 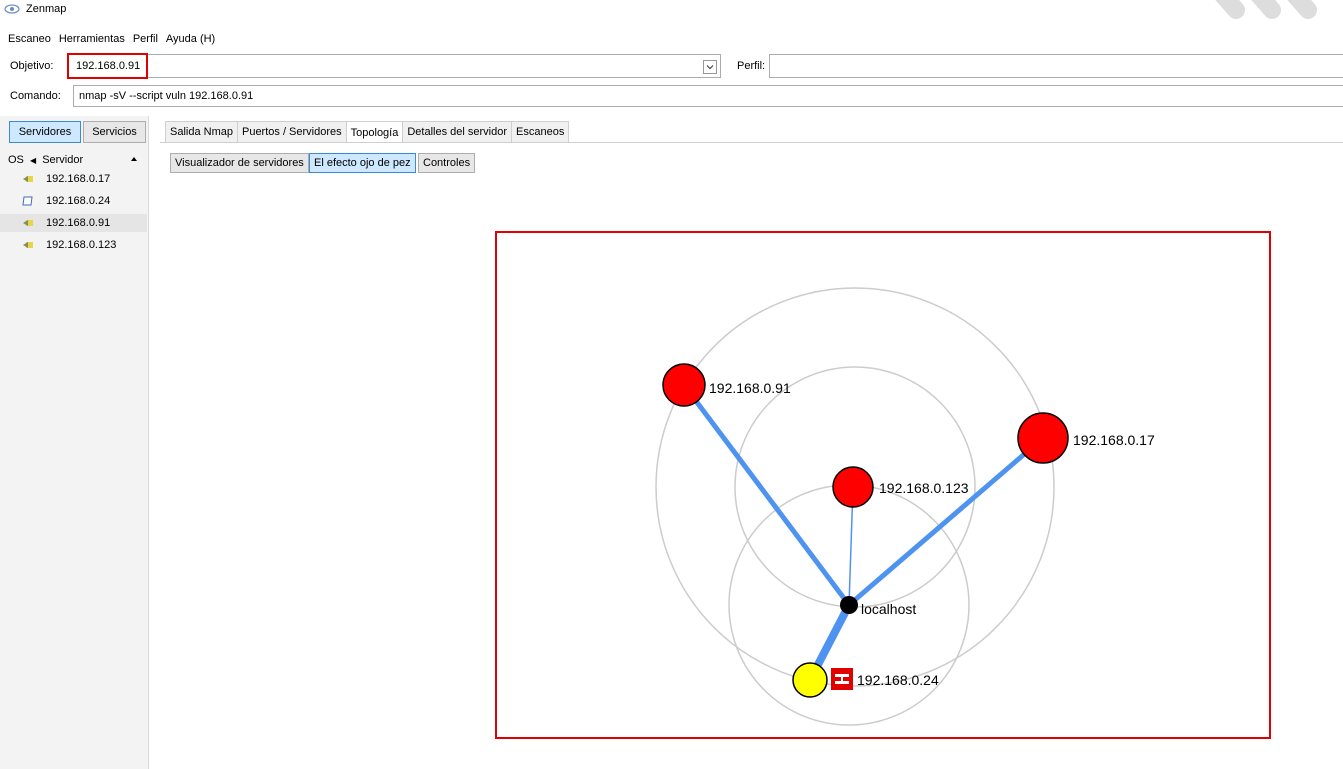 What do you see at coordinates (134, 159) in the screenshot?
I see `sort-ascending-icon` at bounding box center [134, 159].